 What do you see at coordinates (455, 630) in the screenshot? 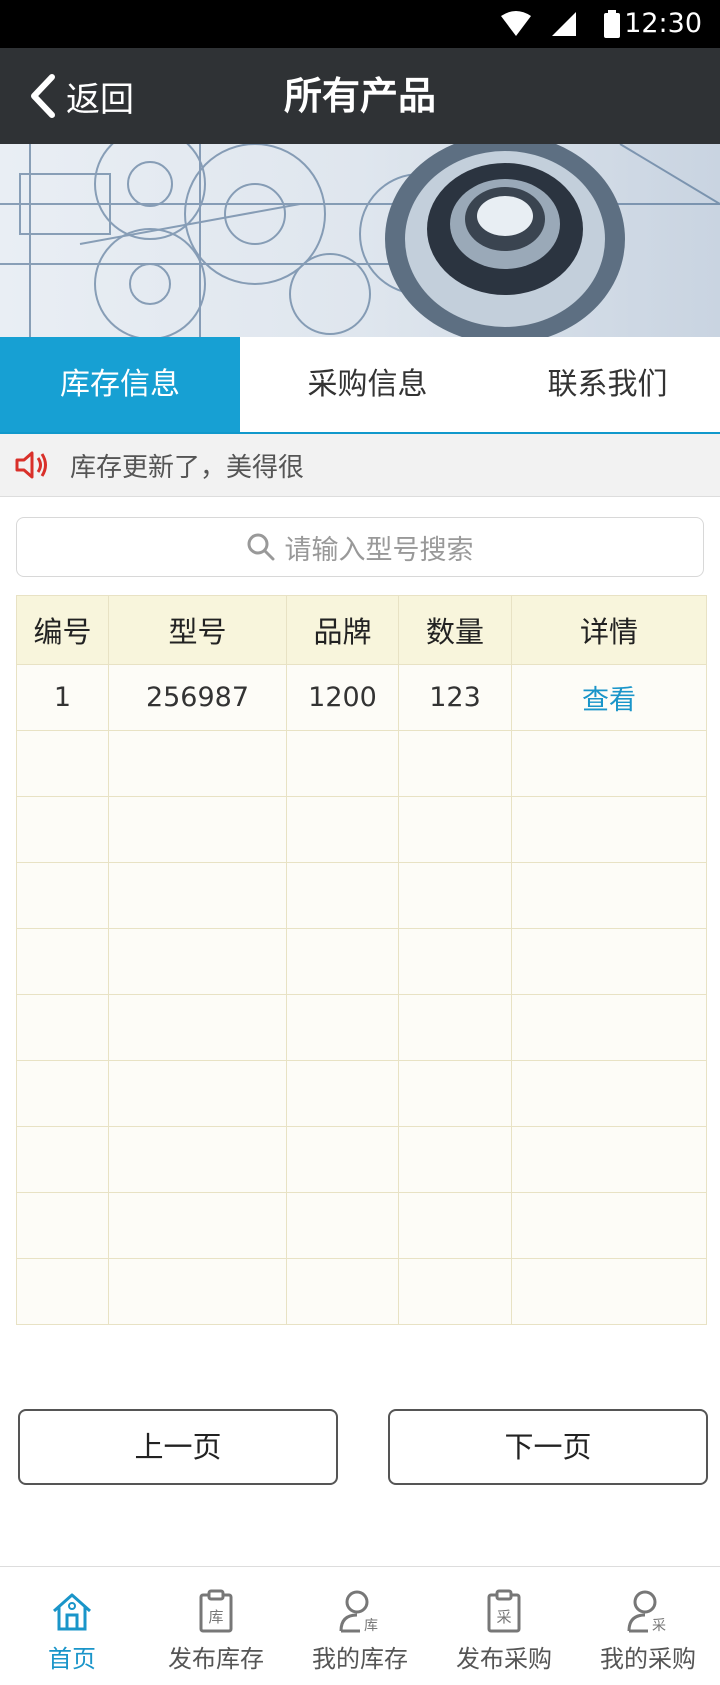
I see `header-quantity: 数量` at bounding box center [455, 630].